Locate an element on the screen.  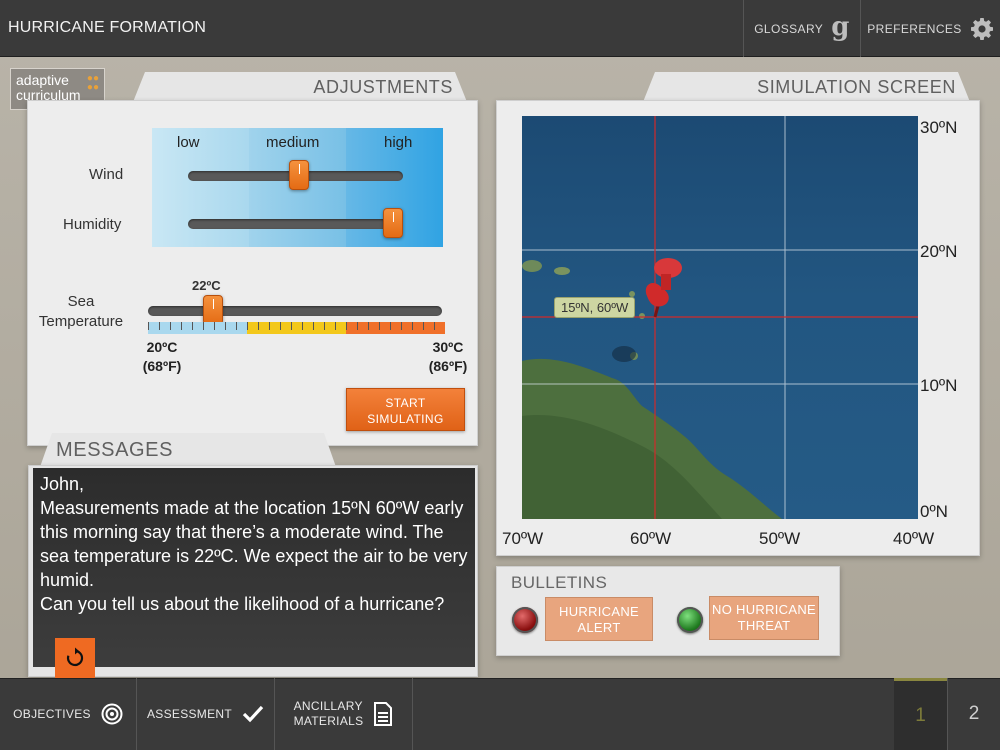
humidity-label: Humidity is located at coordinates (92, 224).